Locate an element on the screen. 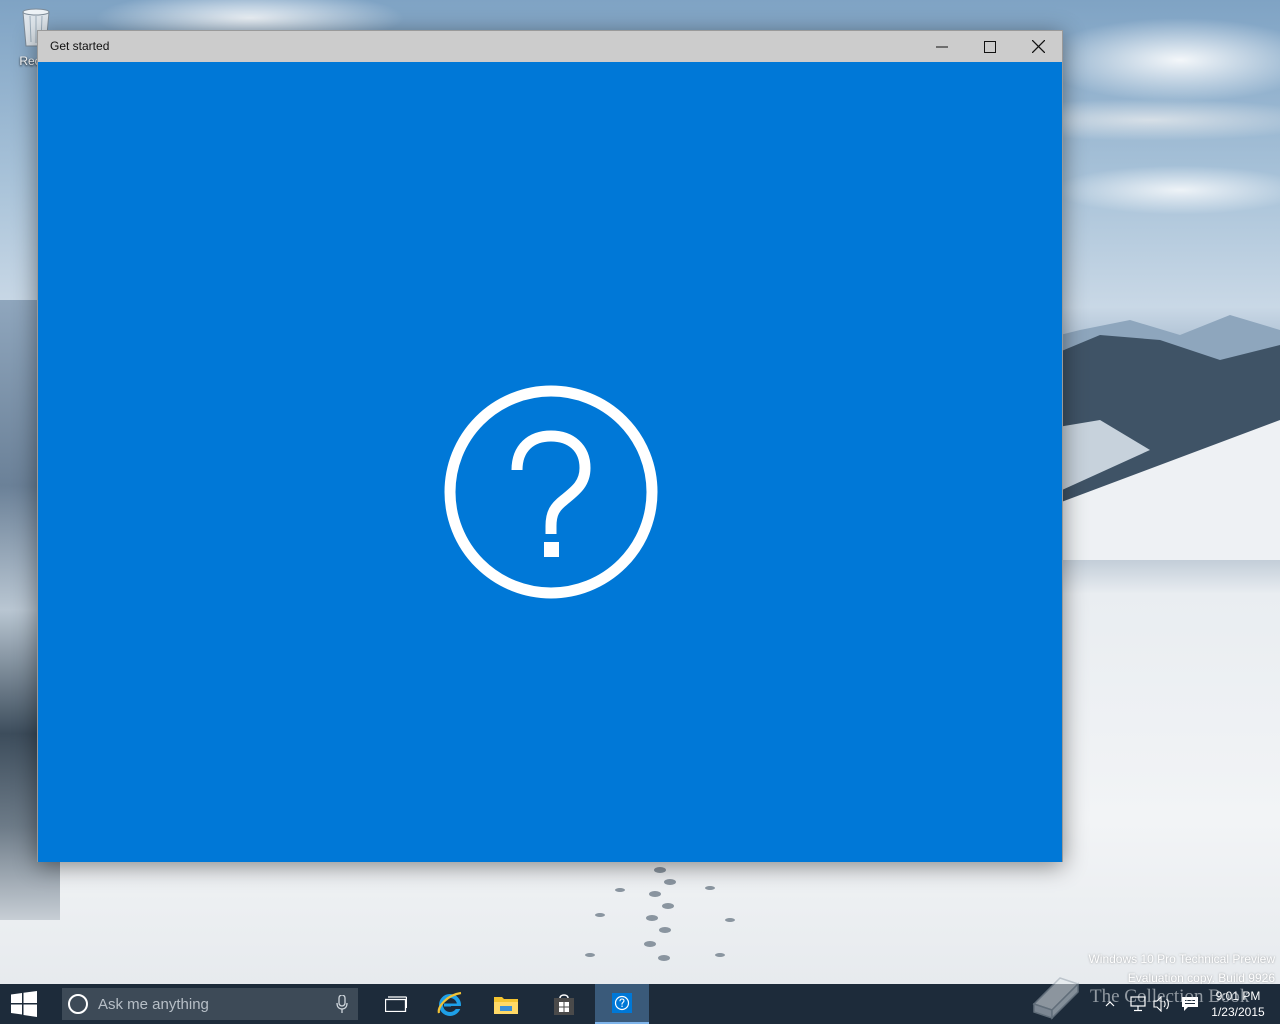 This screenshot has width=1280, height=1024. internet-explorer-button is located at coordinates (450, 1004).